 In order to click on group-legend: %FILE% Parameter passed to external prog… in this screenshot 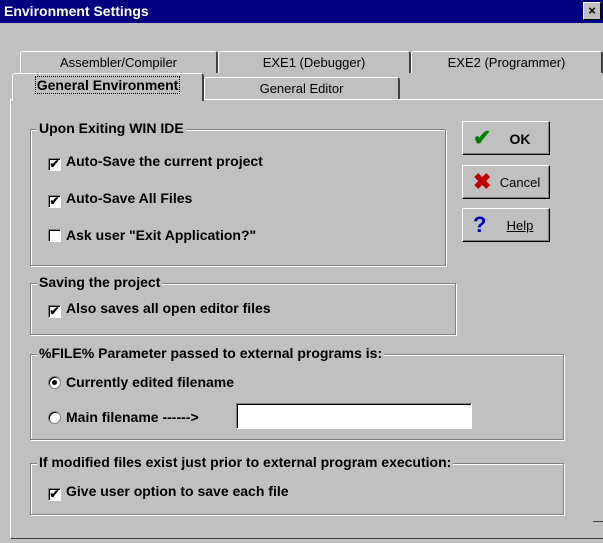, I will do `click(211, 353)`.